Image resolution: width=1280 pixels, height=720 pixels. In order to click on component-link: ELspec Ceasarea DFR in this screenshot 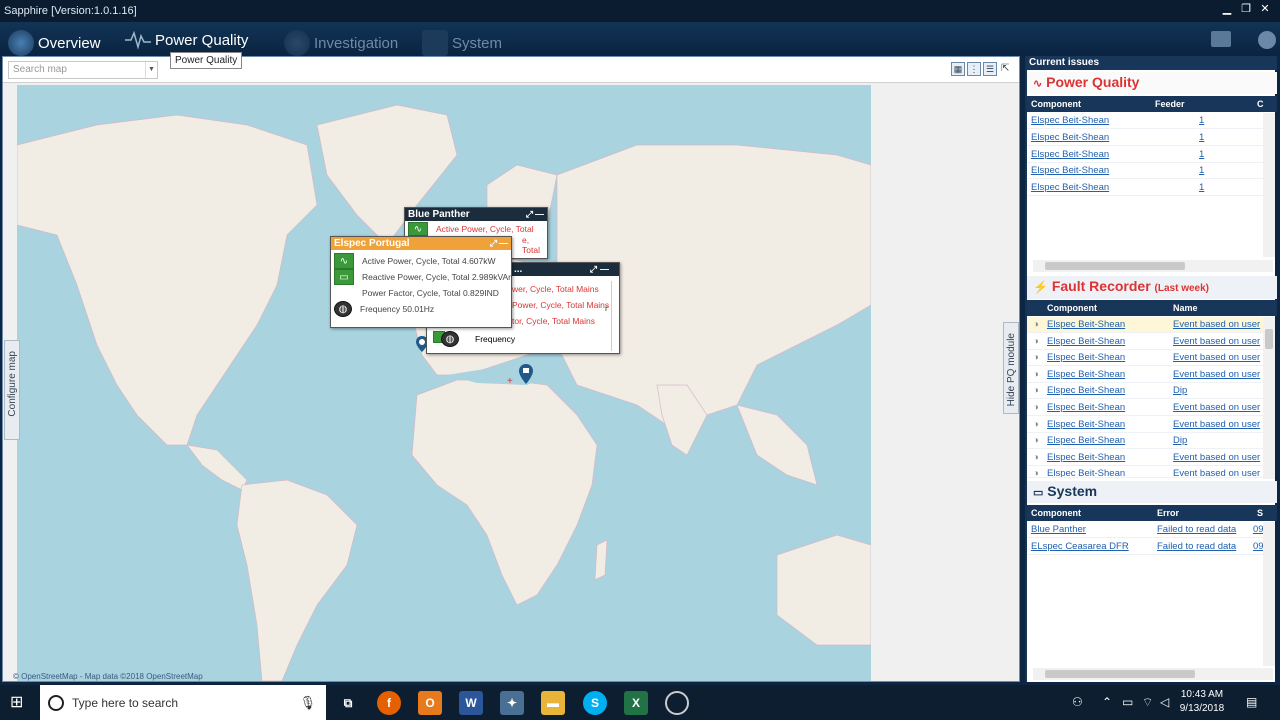, I will do `click(1080, 547)`.